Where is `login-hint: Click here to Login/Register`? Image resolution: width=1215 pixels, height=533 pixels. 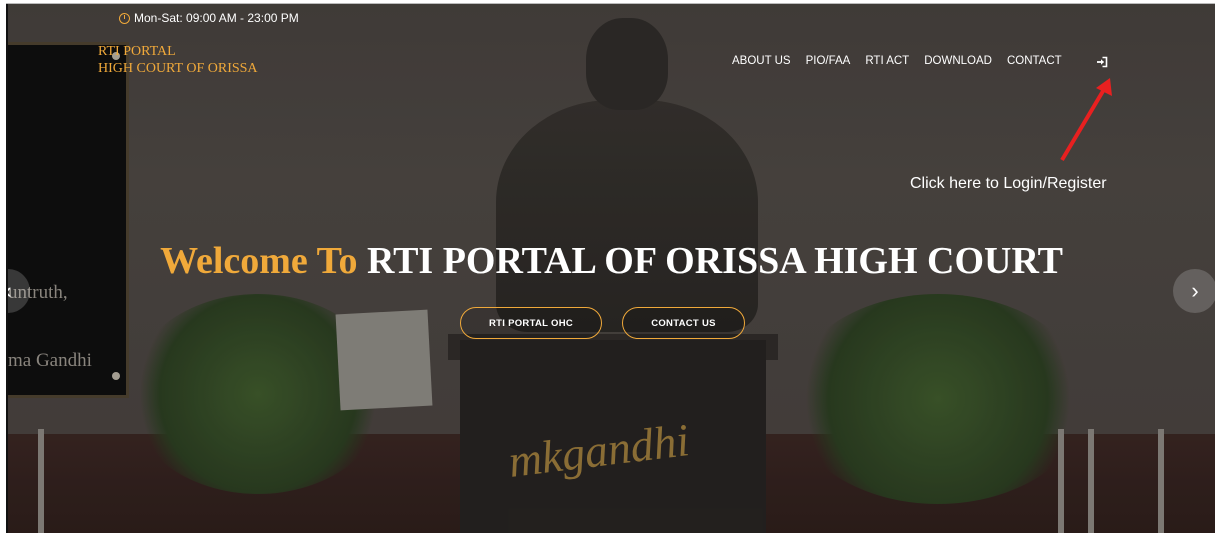
login-hint: Click here to Login/Register is located at coordinates (1008, 183).